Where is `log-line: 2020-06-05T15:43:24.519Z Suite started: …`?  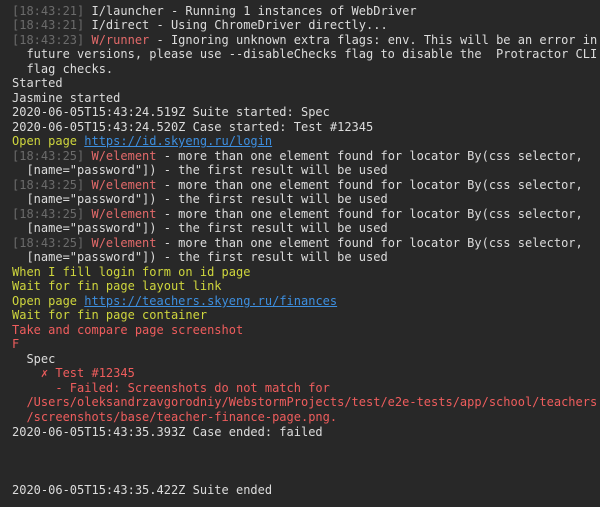
log-line: 2020-06-05T15:43:24.519Z Suite started: … is located at coordinates (171, 112).